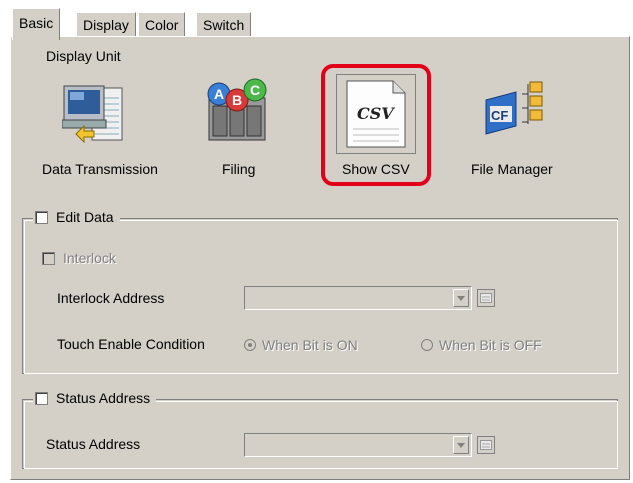 This screenshot has height=483, width=633. Describe the element at coordinates (106, 25) in the screenshot. I see `tab-display: Display` at that location.